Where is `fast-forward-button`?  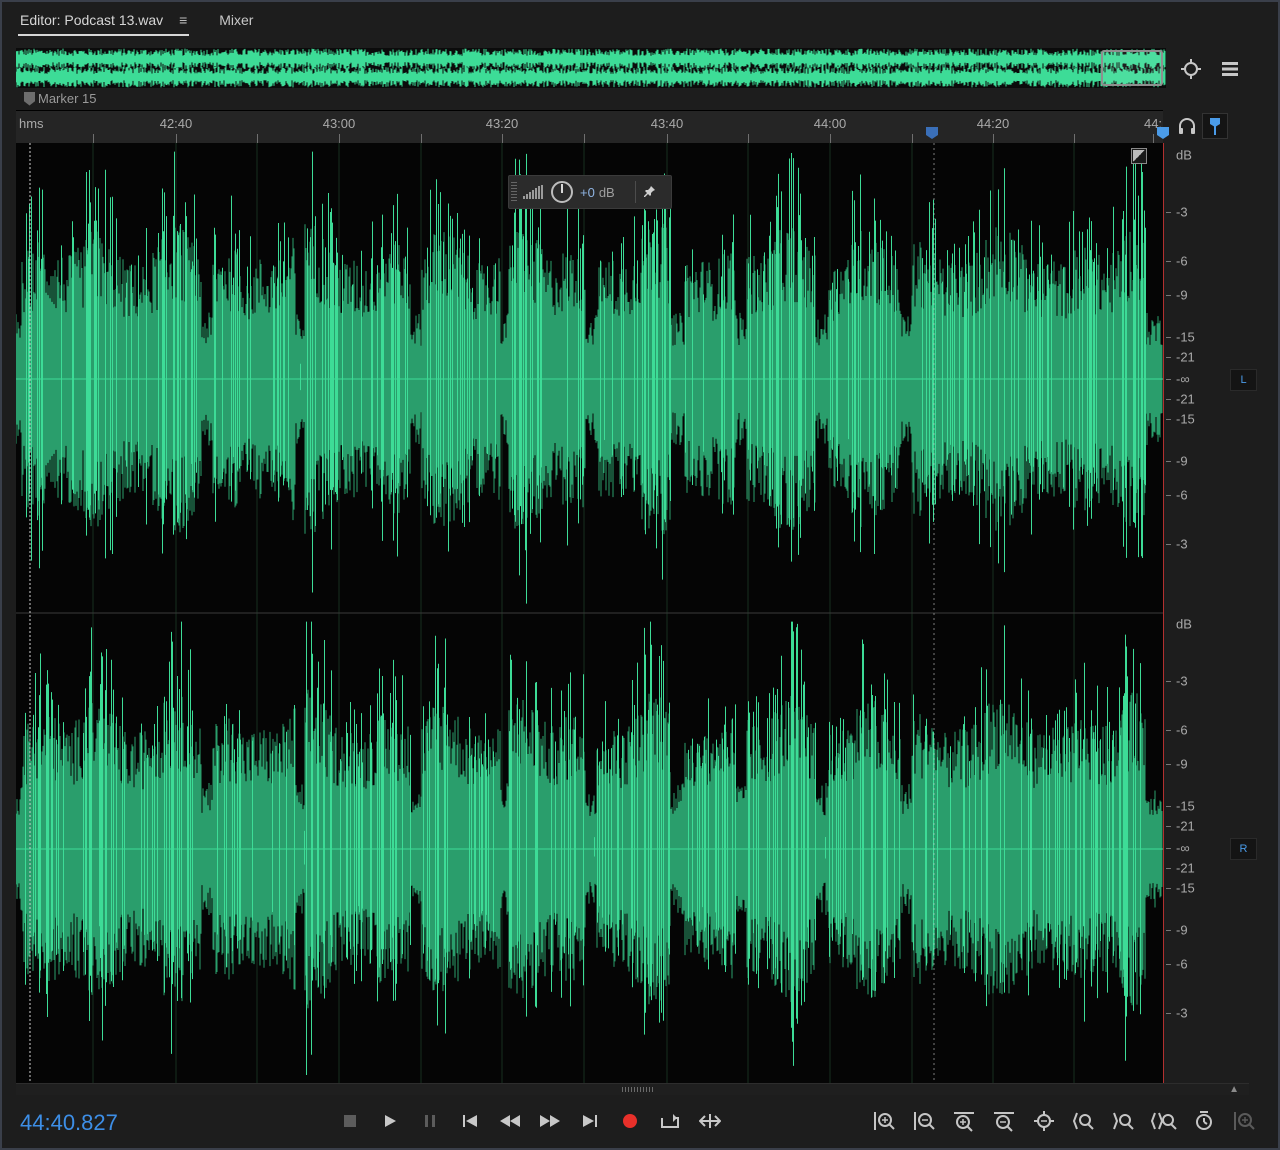 fast-forward-button is located at coordinates (550, 1121).